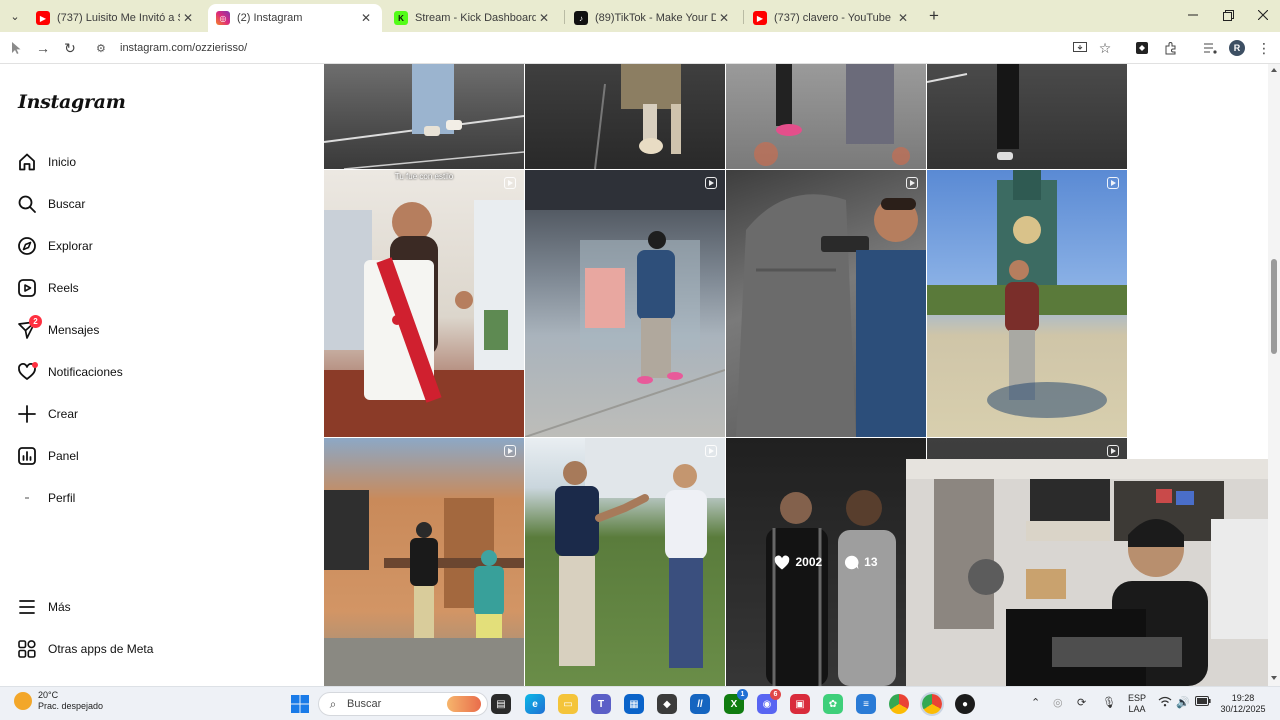  What do you see at coordinates (57, 330) in the screenshot?
I see `sidebar-item-mensajes: 2 Mensajes` at bounding box center [57, 330].